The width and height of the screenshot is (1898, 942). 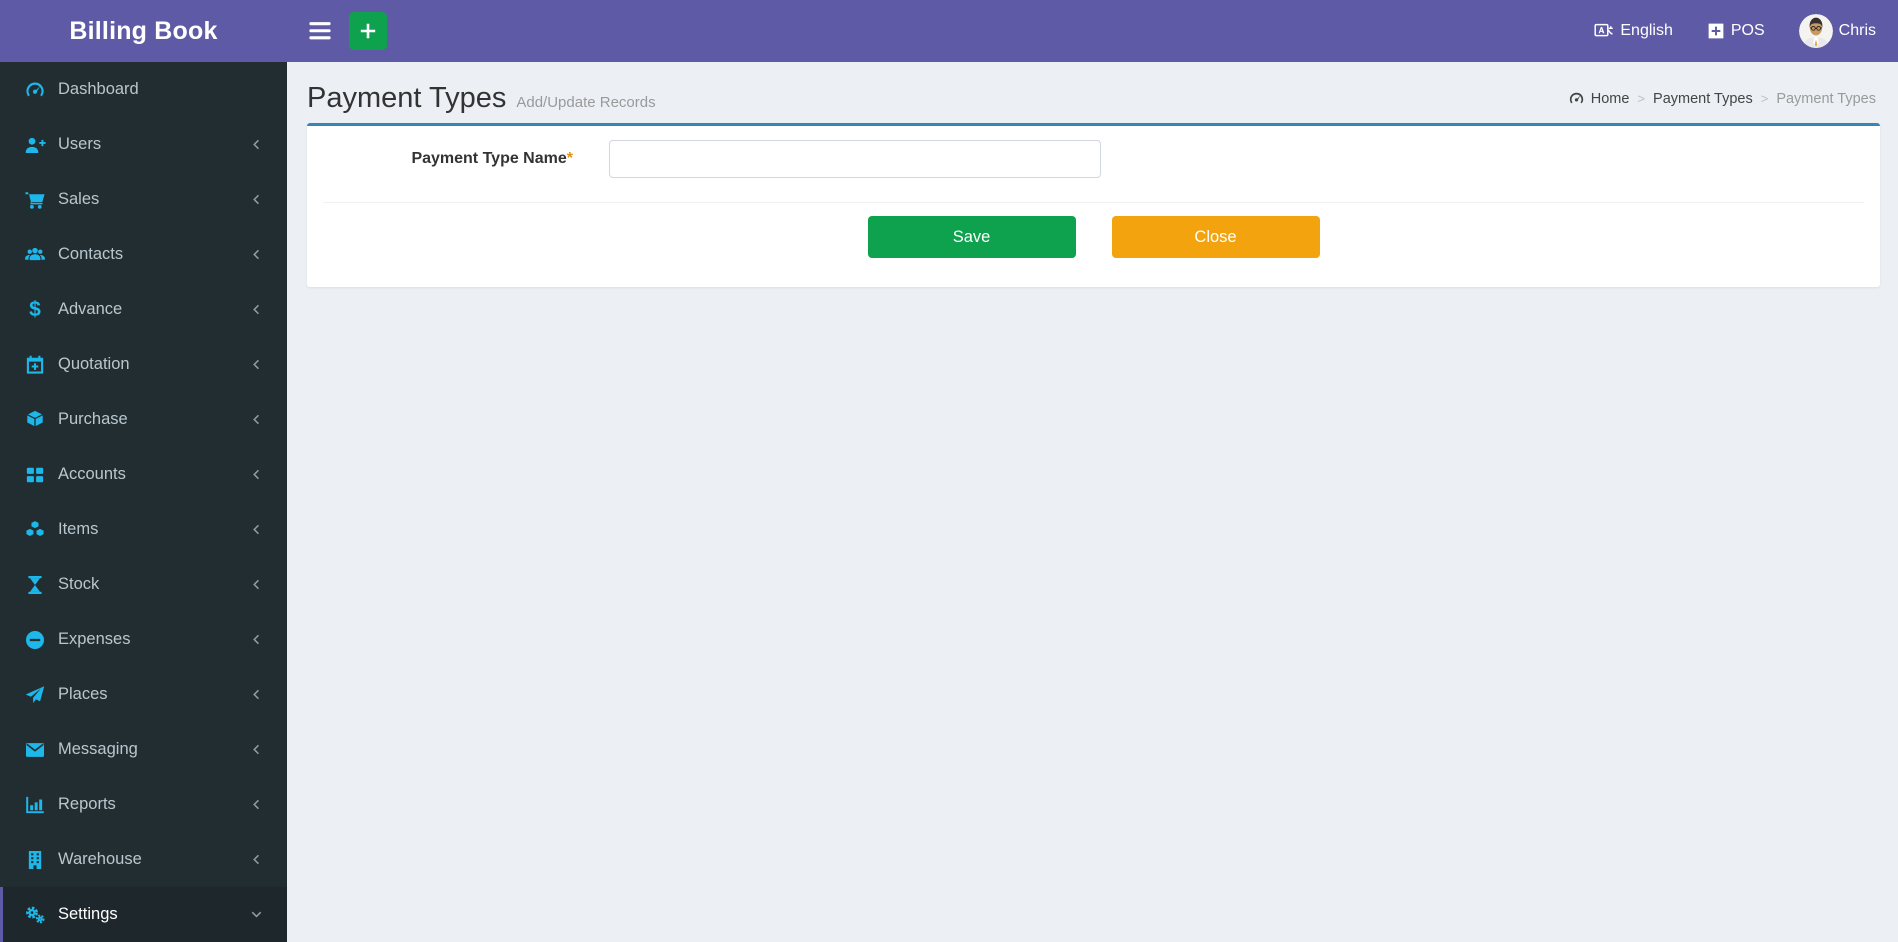 What do you see at coordinates (143, 859) in the screenshot?
I see `sidebar-item-warehouse: Warehouse` at bounding box center [143, 859].